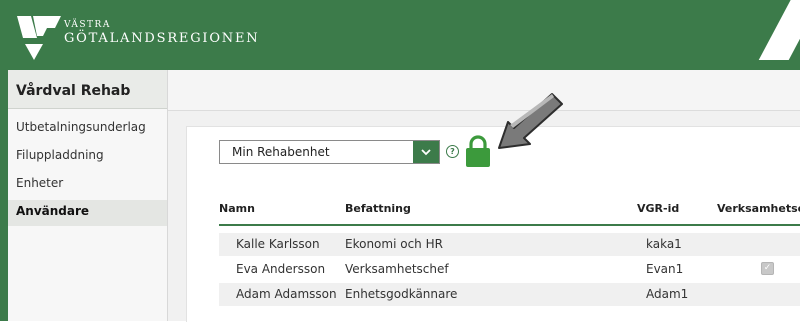 This screenshot has height=322, width=800. What do you see at coordinates (53, 211) in the screenshot?
I see `sidebar-item-label: Användare` at bounding box center [53, 211].